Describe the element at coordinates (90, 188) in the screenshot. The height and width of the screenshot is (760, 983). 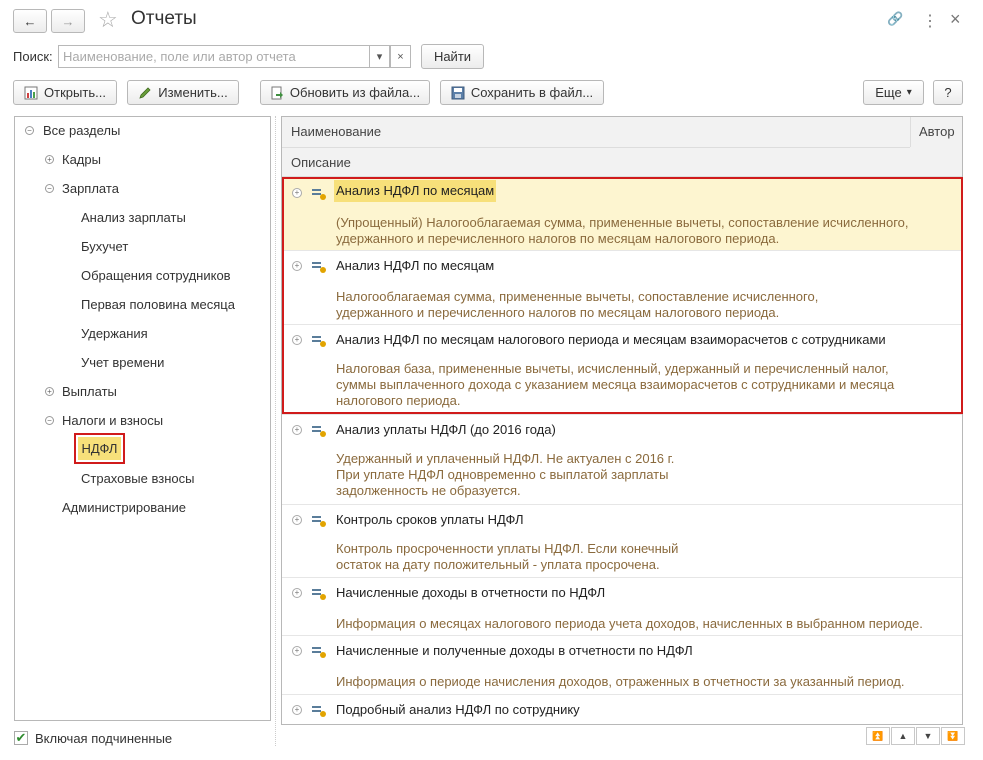
I see `tree-item-zarplata: Зарплата` at that location.